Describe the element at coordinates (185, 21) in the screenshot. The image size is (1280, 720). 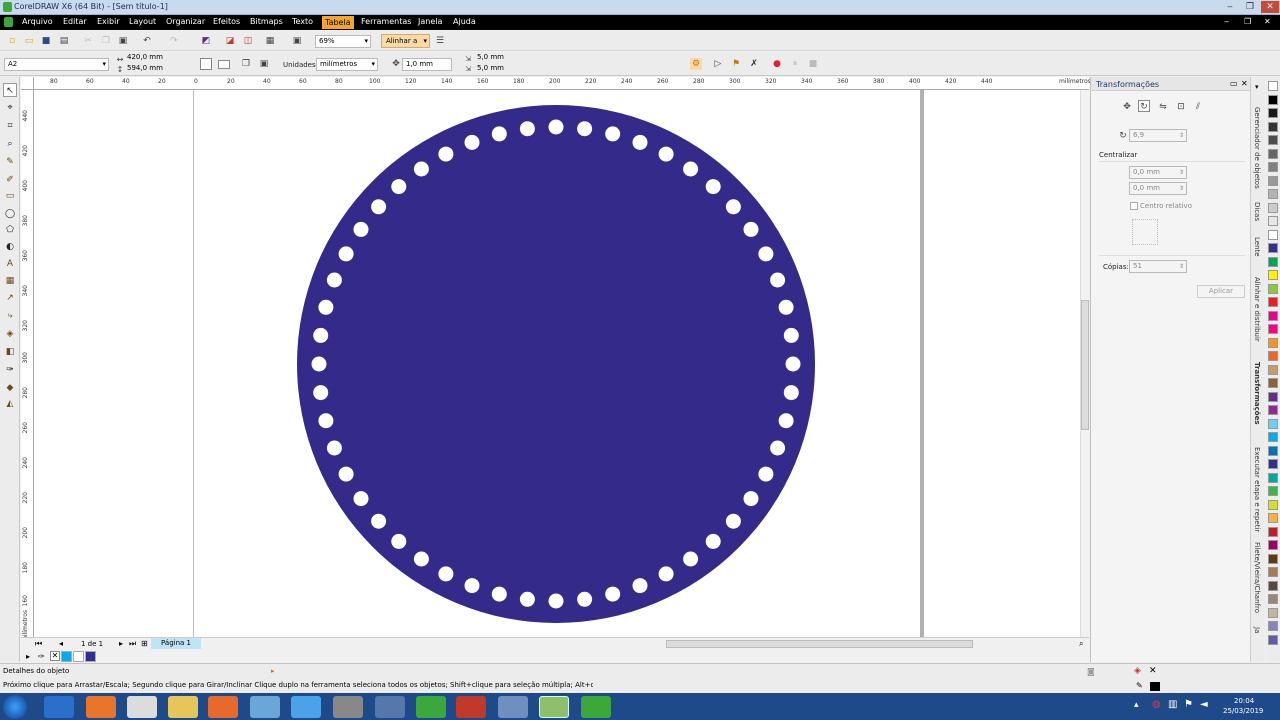
I see `menu-organizar: Organizar` at that location.